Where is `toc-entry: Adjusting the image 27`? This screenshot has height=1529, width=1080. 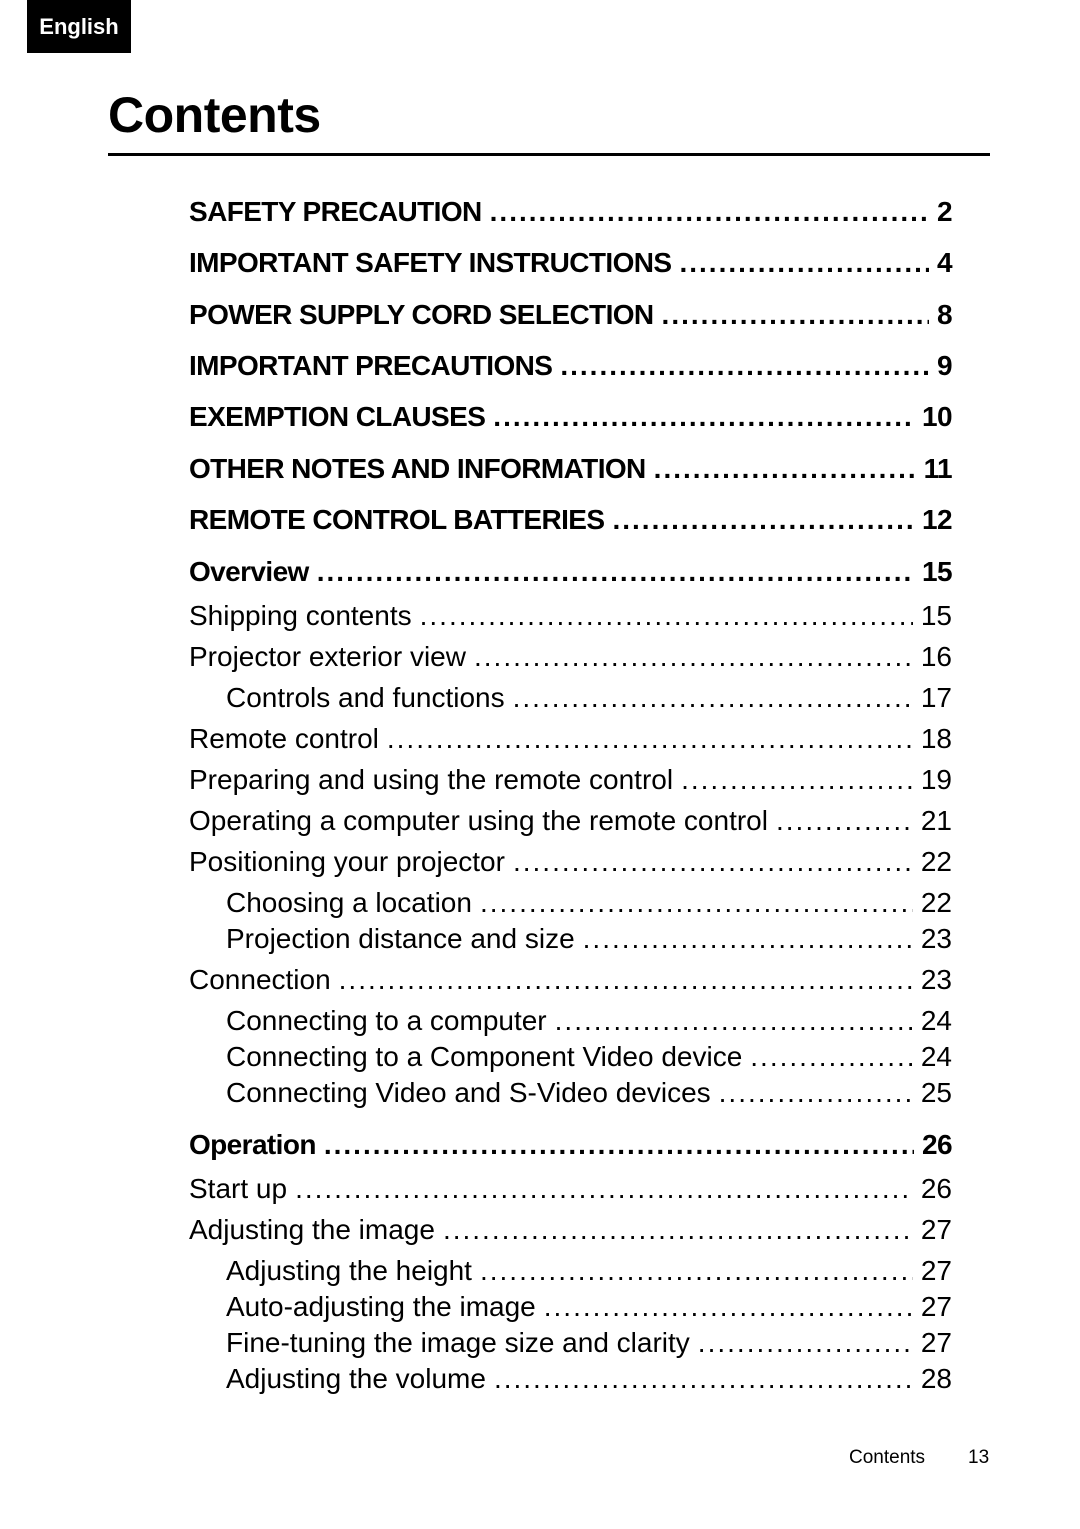 toc-entry: Adjusting the image 27 is located at coordinates (570, 1230).